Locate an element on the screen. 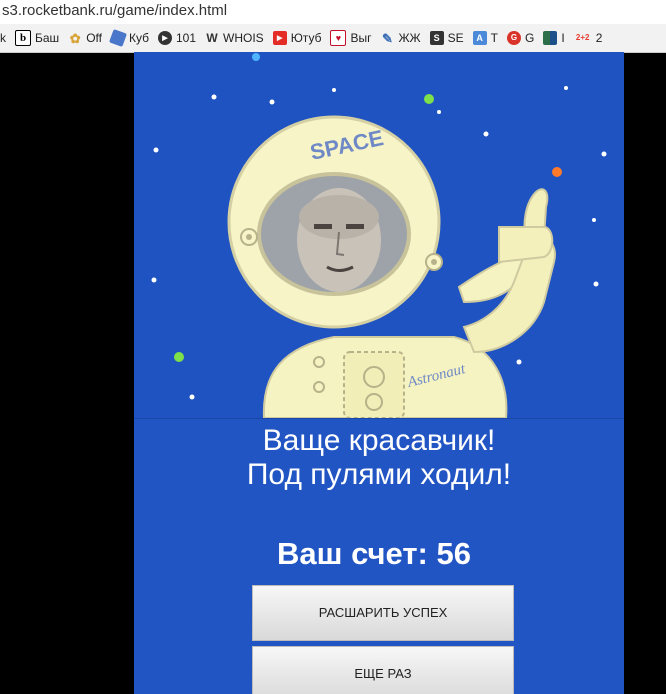  bookmark-zhzh: ✎ ЖЖ is located at coordinates (400, 38).